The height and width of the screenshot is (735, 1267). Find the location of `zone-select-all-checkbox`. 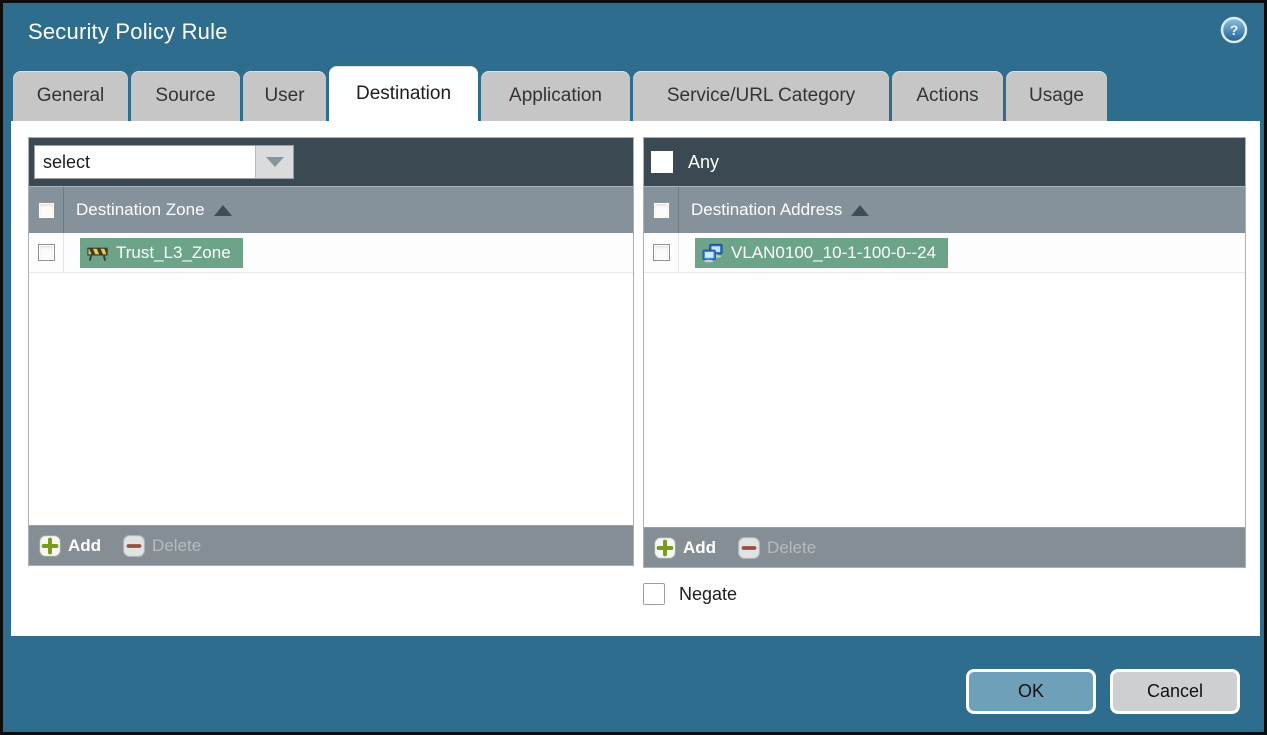

zone-select-all-checkbox is located at coordinates (46, 210).